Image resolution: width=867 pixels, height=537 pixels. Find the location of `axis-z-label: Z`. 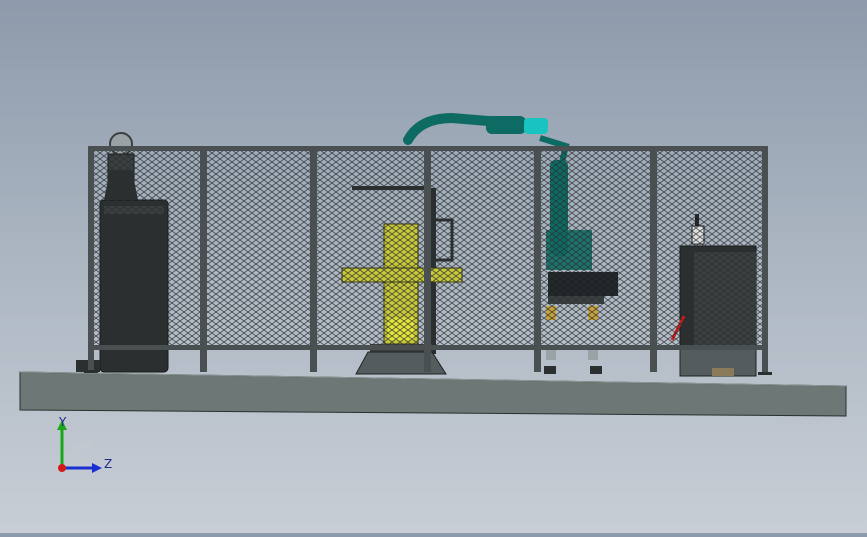

axis-z-label: Z is located at coordinates (108, 464).